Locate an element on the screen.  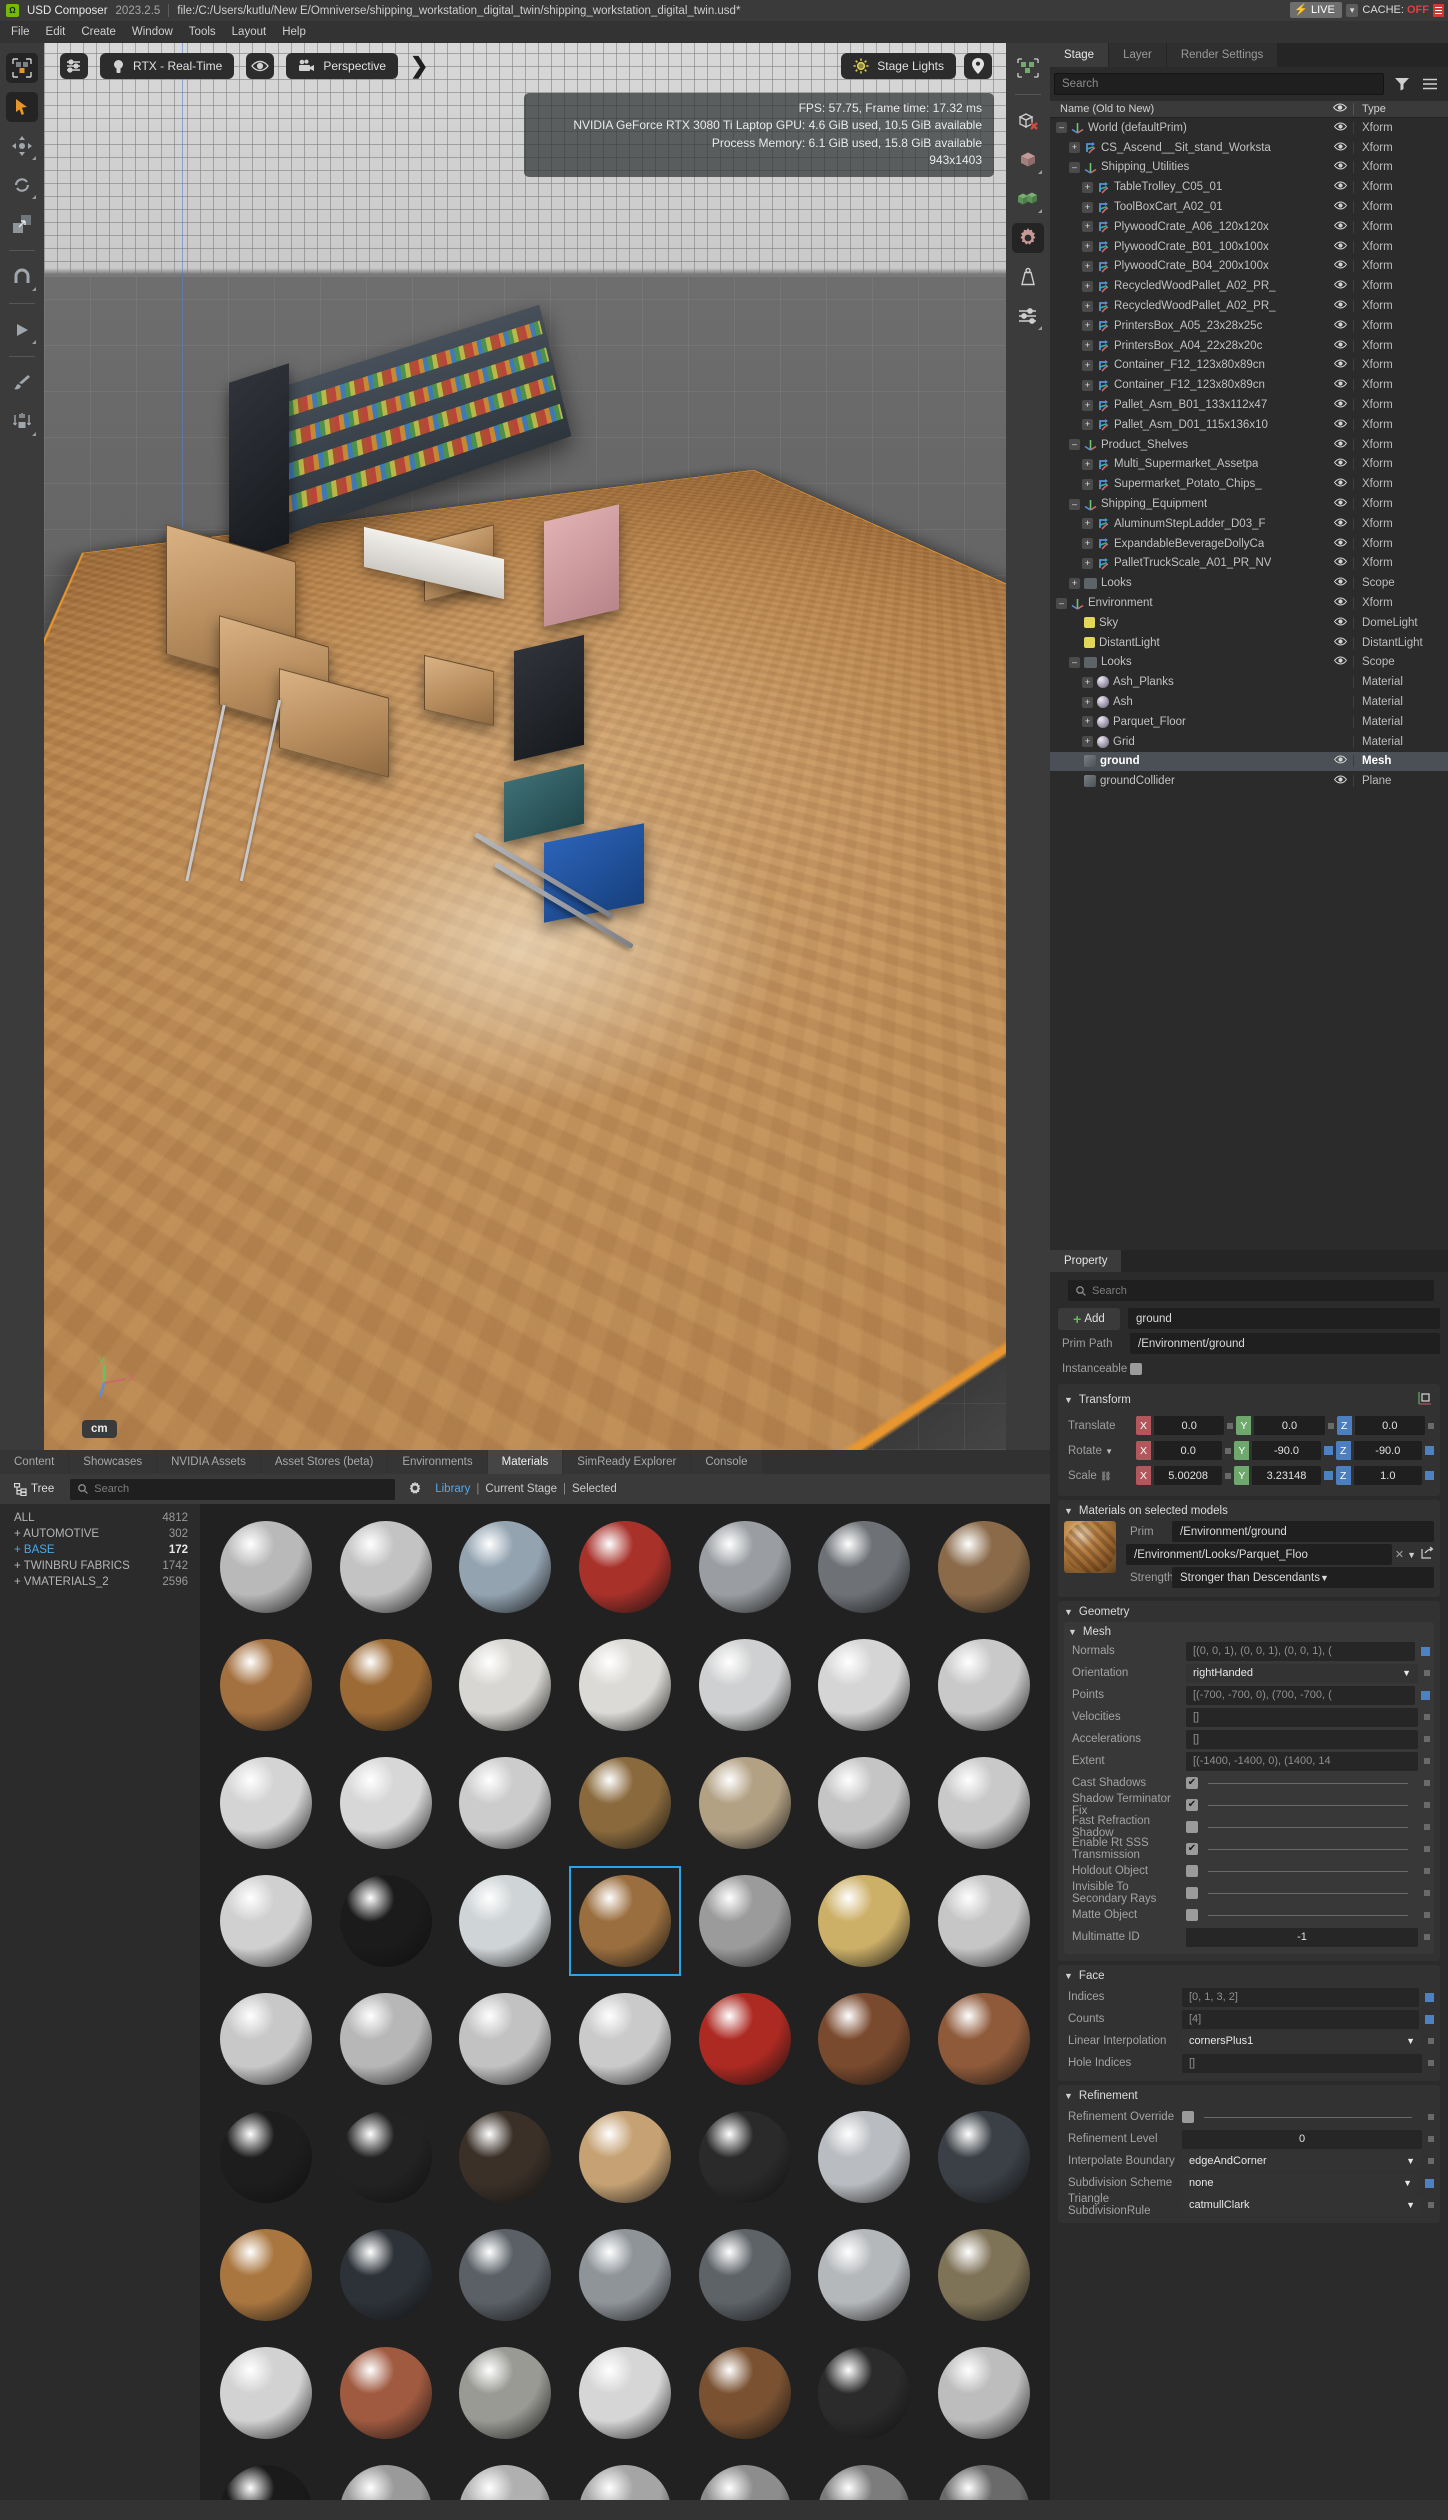
geometry-section-header: ▼ Geometry is located at coordinates (1249, 1612).